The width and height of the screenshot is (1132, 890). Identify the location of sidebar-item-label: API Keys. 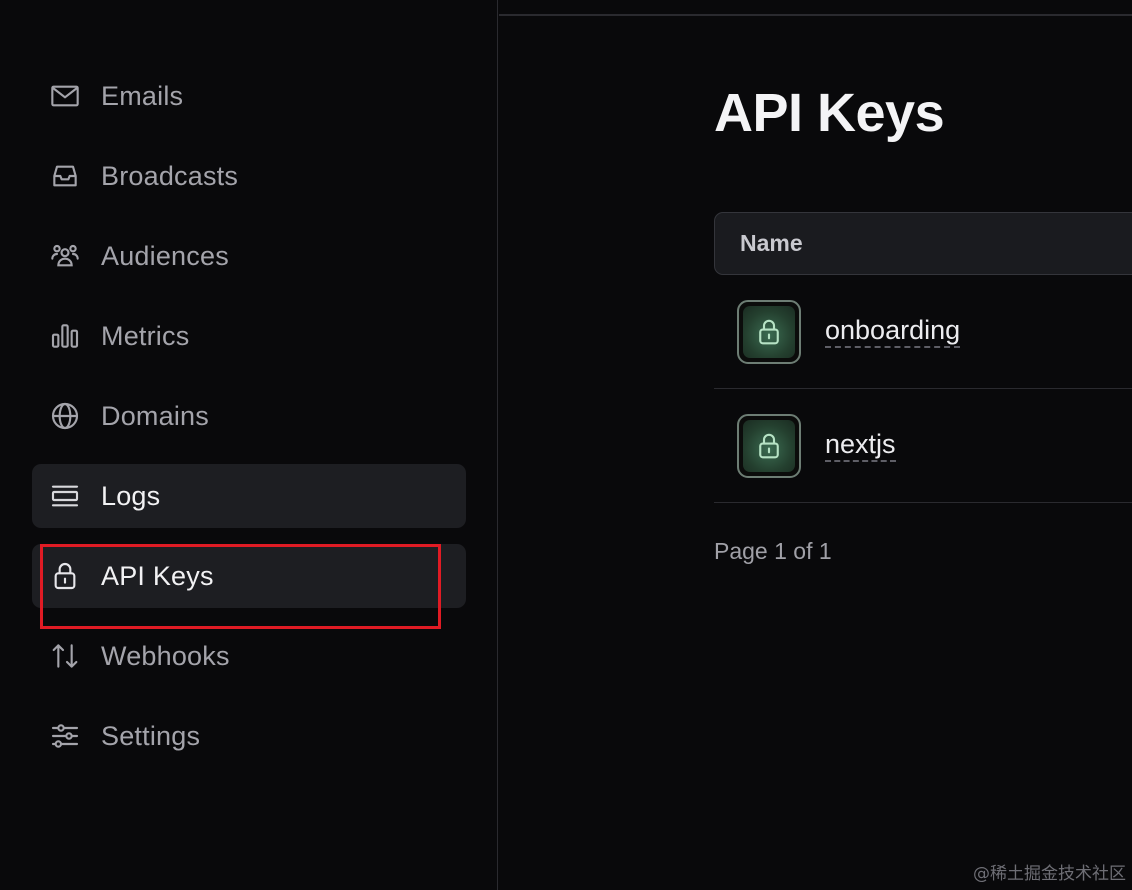
(157, 575).